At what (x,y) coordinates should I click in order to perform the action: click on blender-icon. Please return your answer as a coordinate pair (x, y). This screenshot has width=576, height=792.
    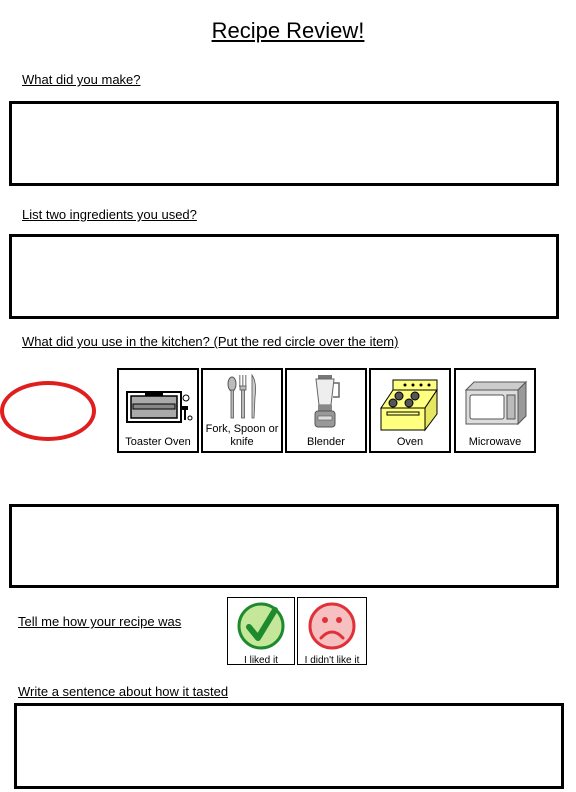
    Looking at the image, I should click on (326, 403).